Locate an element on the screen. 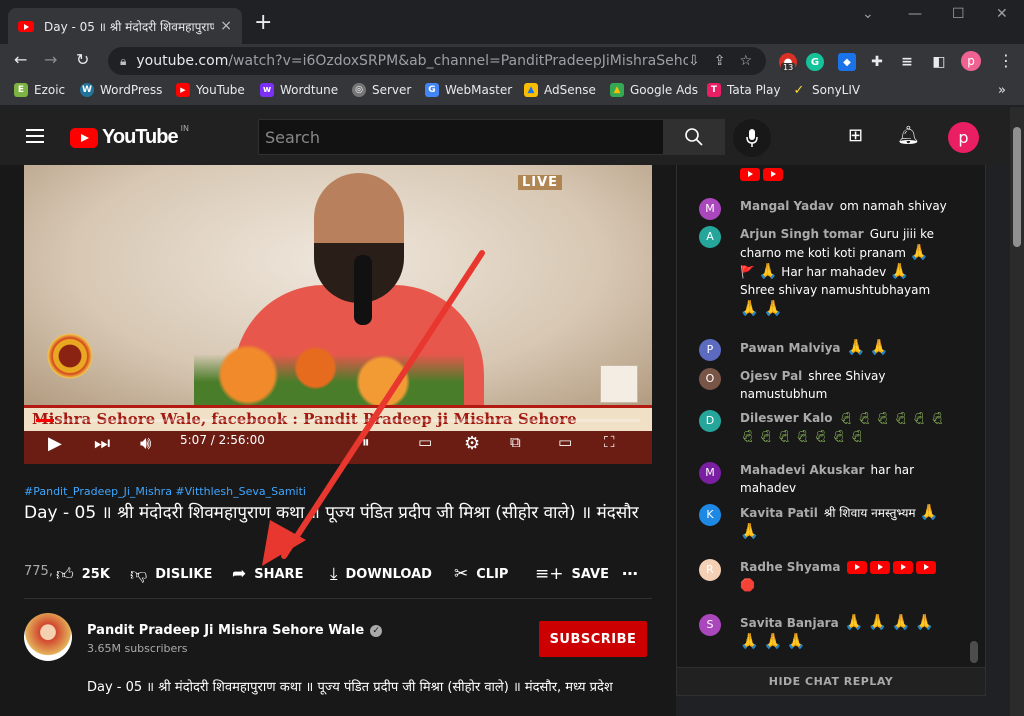  bookmarks-overflow-icon: » is located at coordinates (1002, 90).